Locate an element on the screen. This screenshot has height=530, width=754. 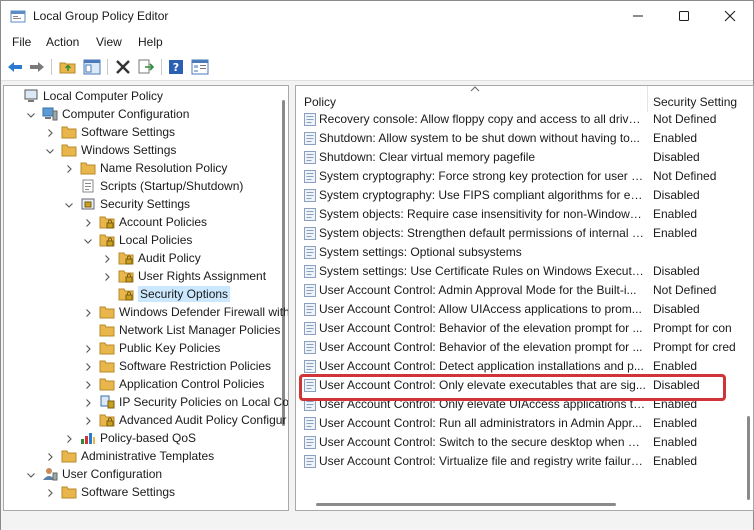
user-config-icon is located at coordinates (50, 474).